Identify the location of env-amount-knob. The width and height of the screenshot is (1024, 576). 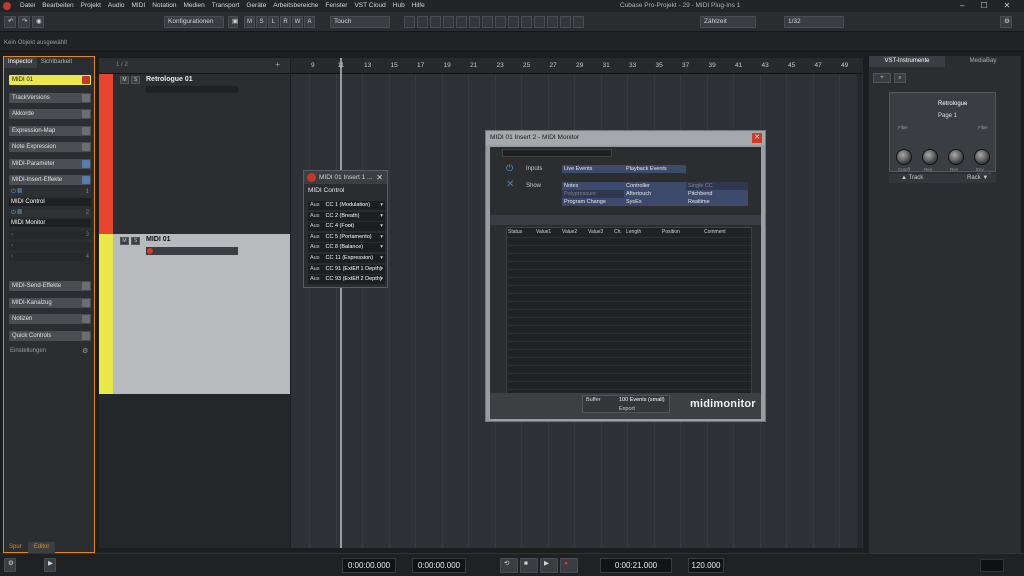
(982, 157).